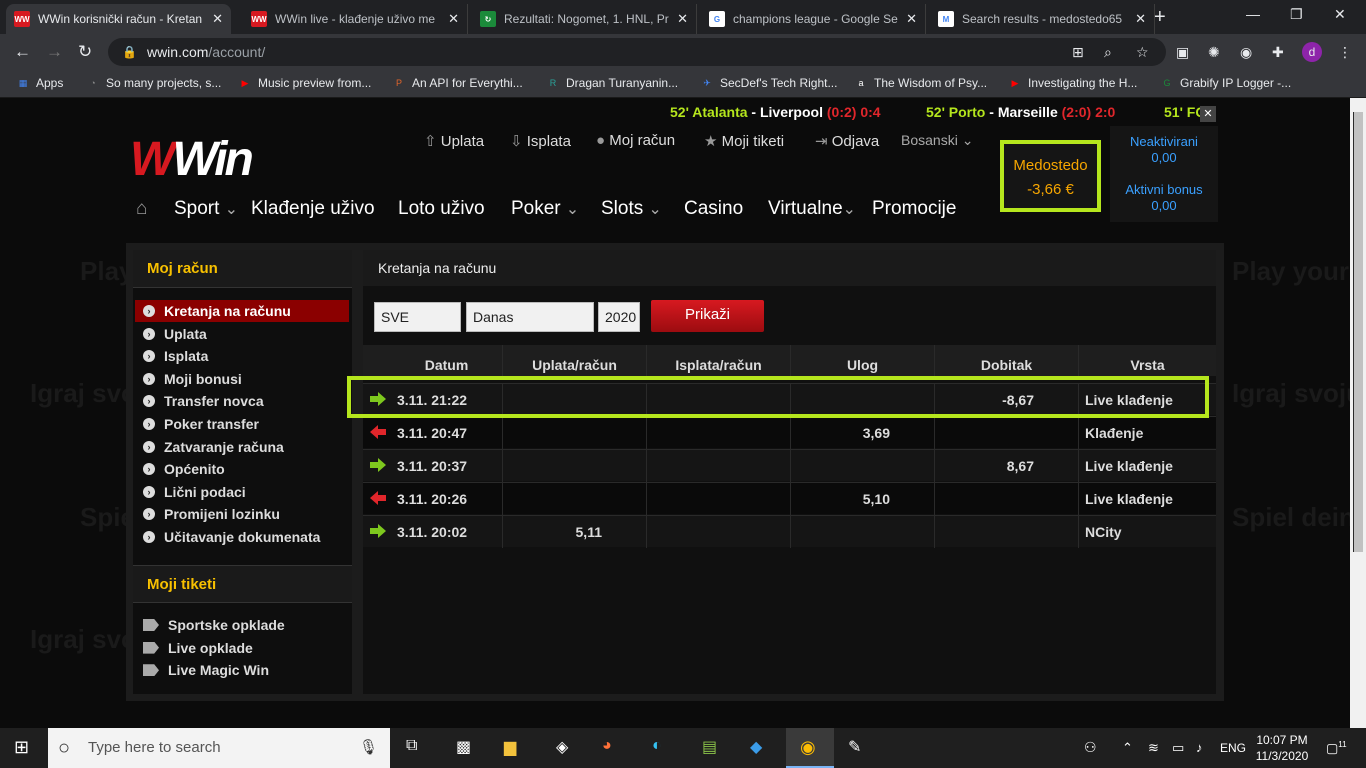  Describe the element at coordinates (1153, 748) in the screenshot. I see `wifi-icon: ≋` at that location.